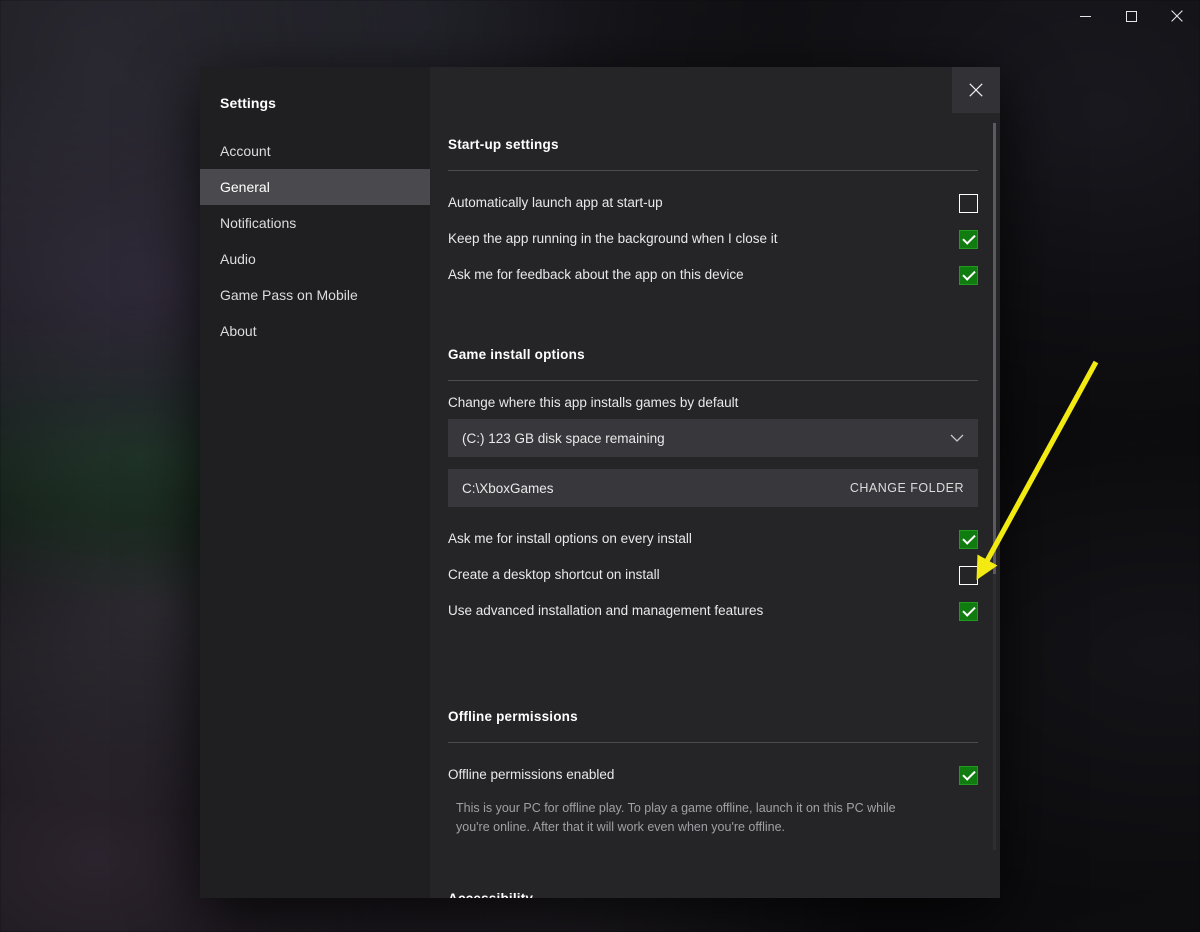 The height and width of the screenshot is (932, 1200). What do you see at coordinates (994, 348) in the screenshot?
I see `scrollbar-thumb` at bounding box center [994, 348].